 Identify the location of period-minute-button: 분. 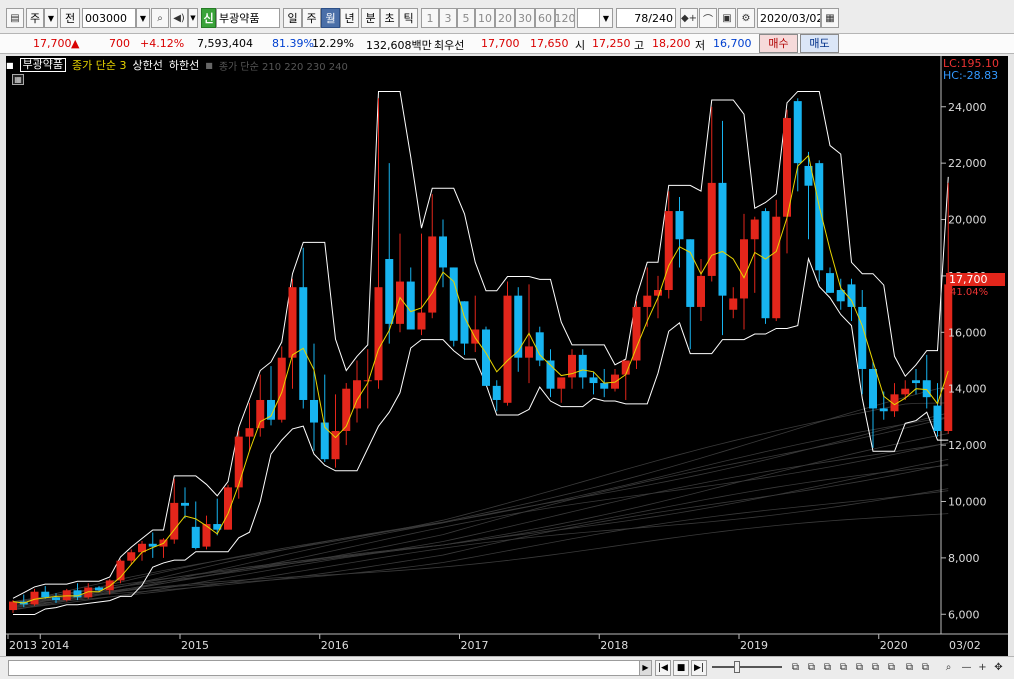
(370, 18).